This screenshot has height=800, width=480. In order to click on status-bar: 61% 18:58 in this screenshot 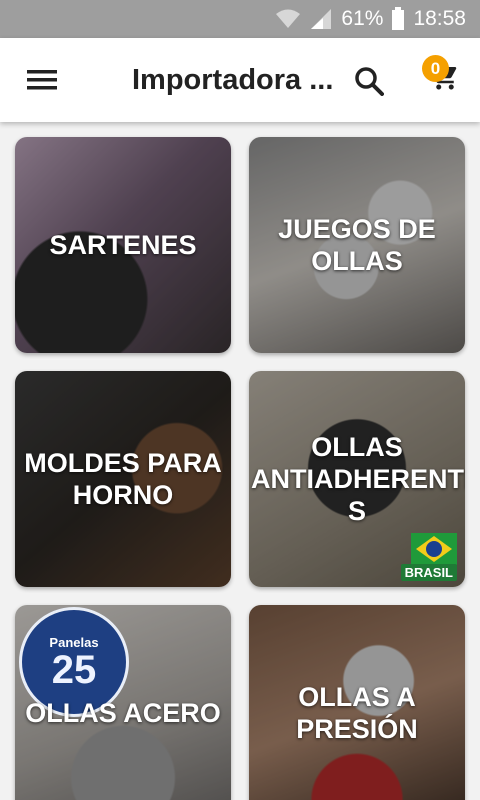, I will do `click(240, 19)`.